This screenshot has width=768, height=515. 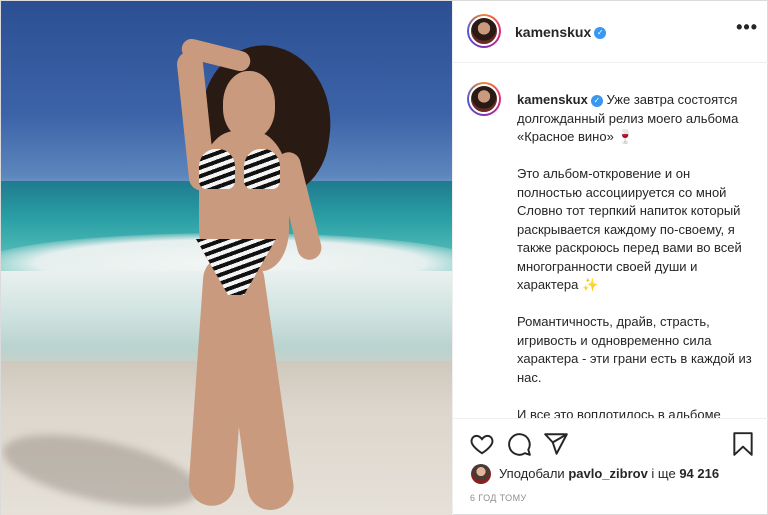 I want to click on photo-head, so click(x=249, y=105).